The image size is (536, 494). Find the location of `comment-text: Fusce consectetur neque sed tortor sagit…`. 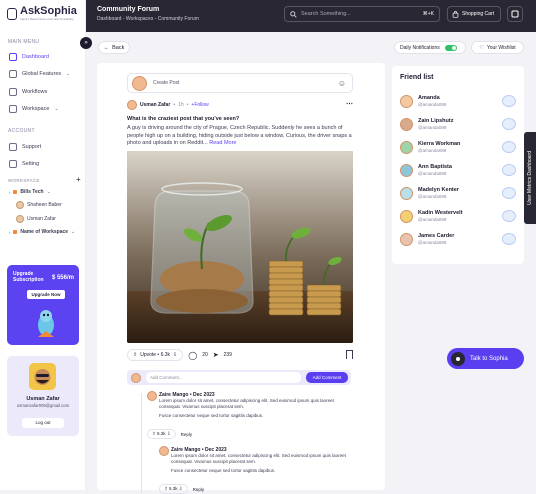

comment-text: Fusce consectetur neque sed tortor sagit… is located at coordinates (211, 415).